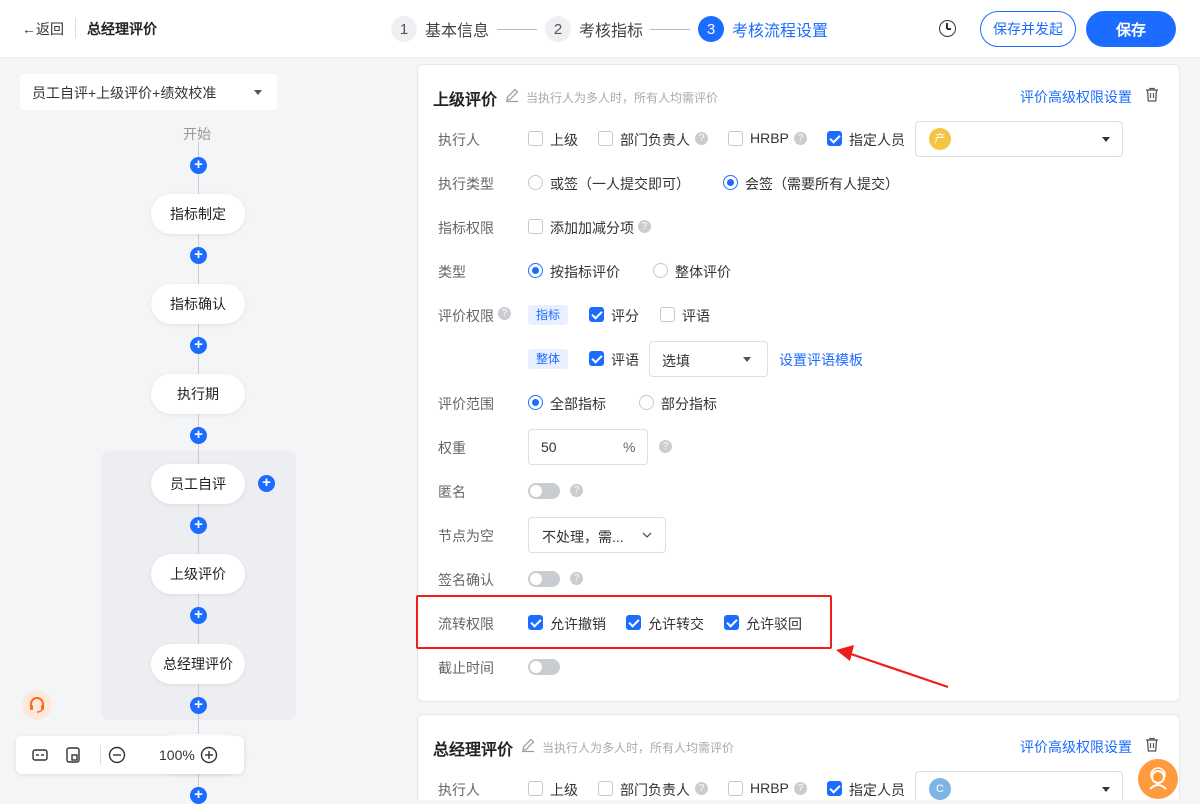 This screenshot has height=804, width=1200. I want to click on step-metrics: 2 考核指标, so click(594, 29).